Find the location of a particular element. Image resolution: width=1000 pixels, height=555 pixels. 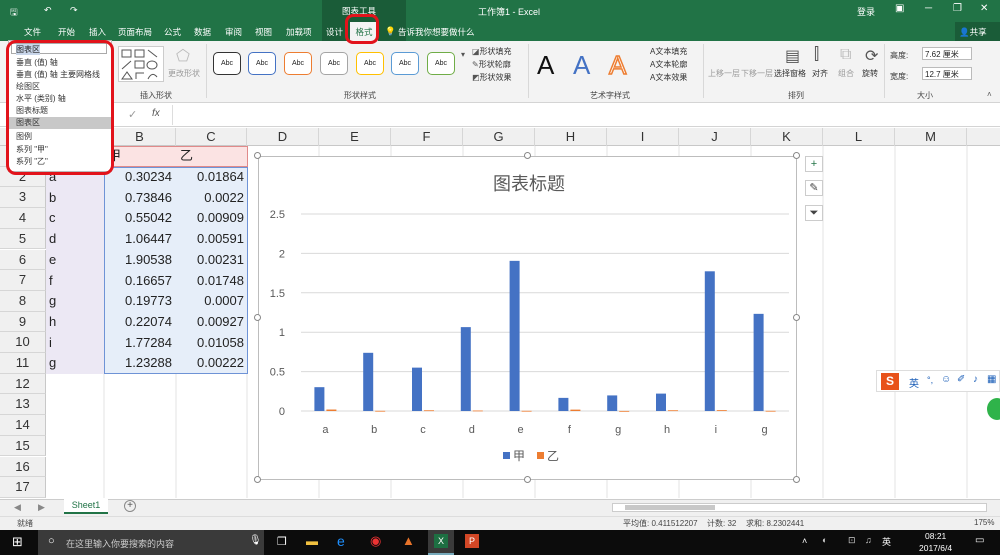

enter-icon: ✓ is located at coordinates (132, 114).